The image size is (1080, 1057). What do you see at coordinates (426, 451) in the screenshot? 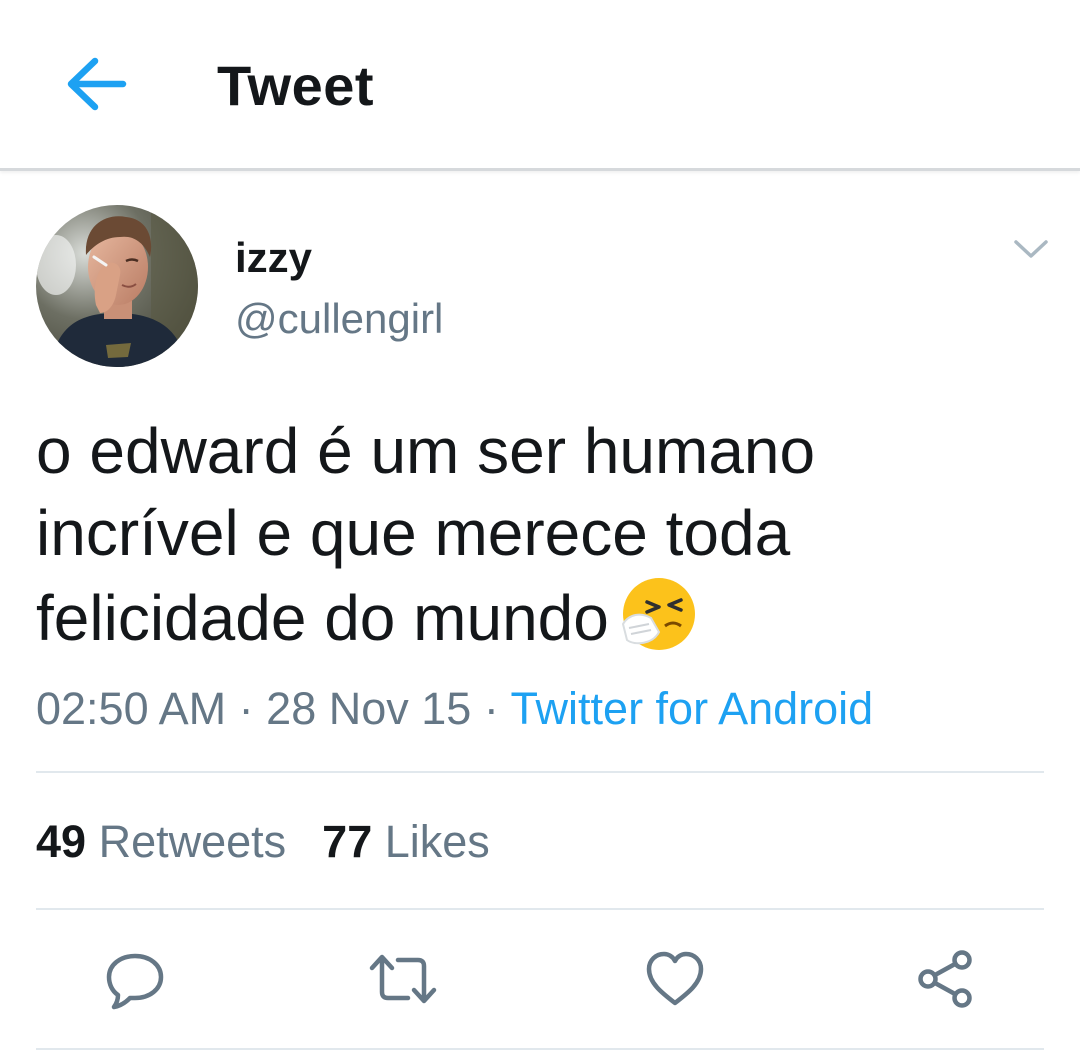
I see `tweet-text-line: o edward é um ser humano` at bounding box center [426, 451].